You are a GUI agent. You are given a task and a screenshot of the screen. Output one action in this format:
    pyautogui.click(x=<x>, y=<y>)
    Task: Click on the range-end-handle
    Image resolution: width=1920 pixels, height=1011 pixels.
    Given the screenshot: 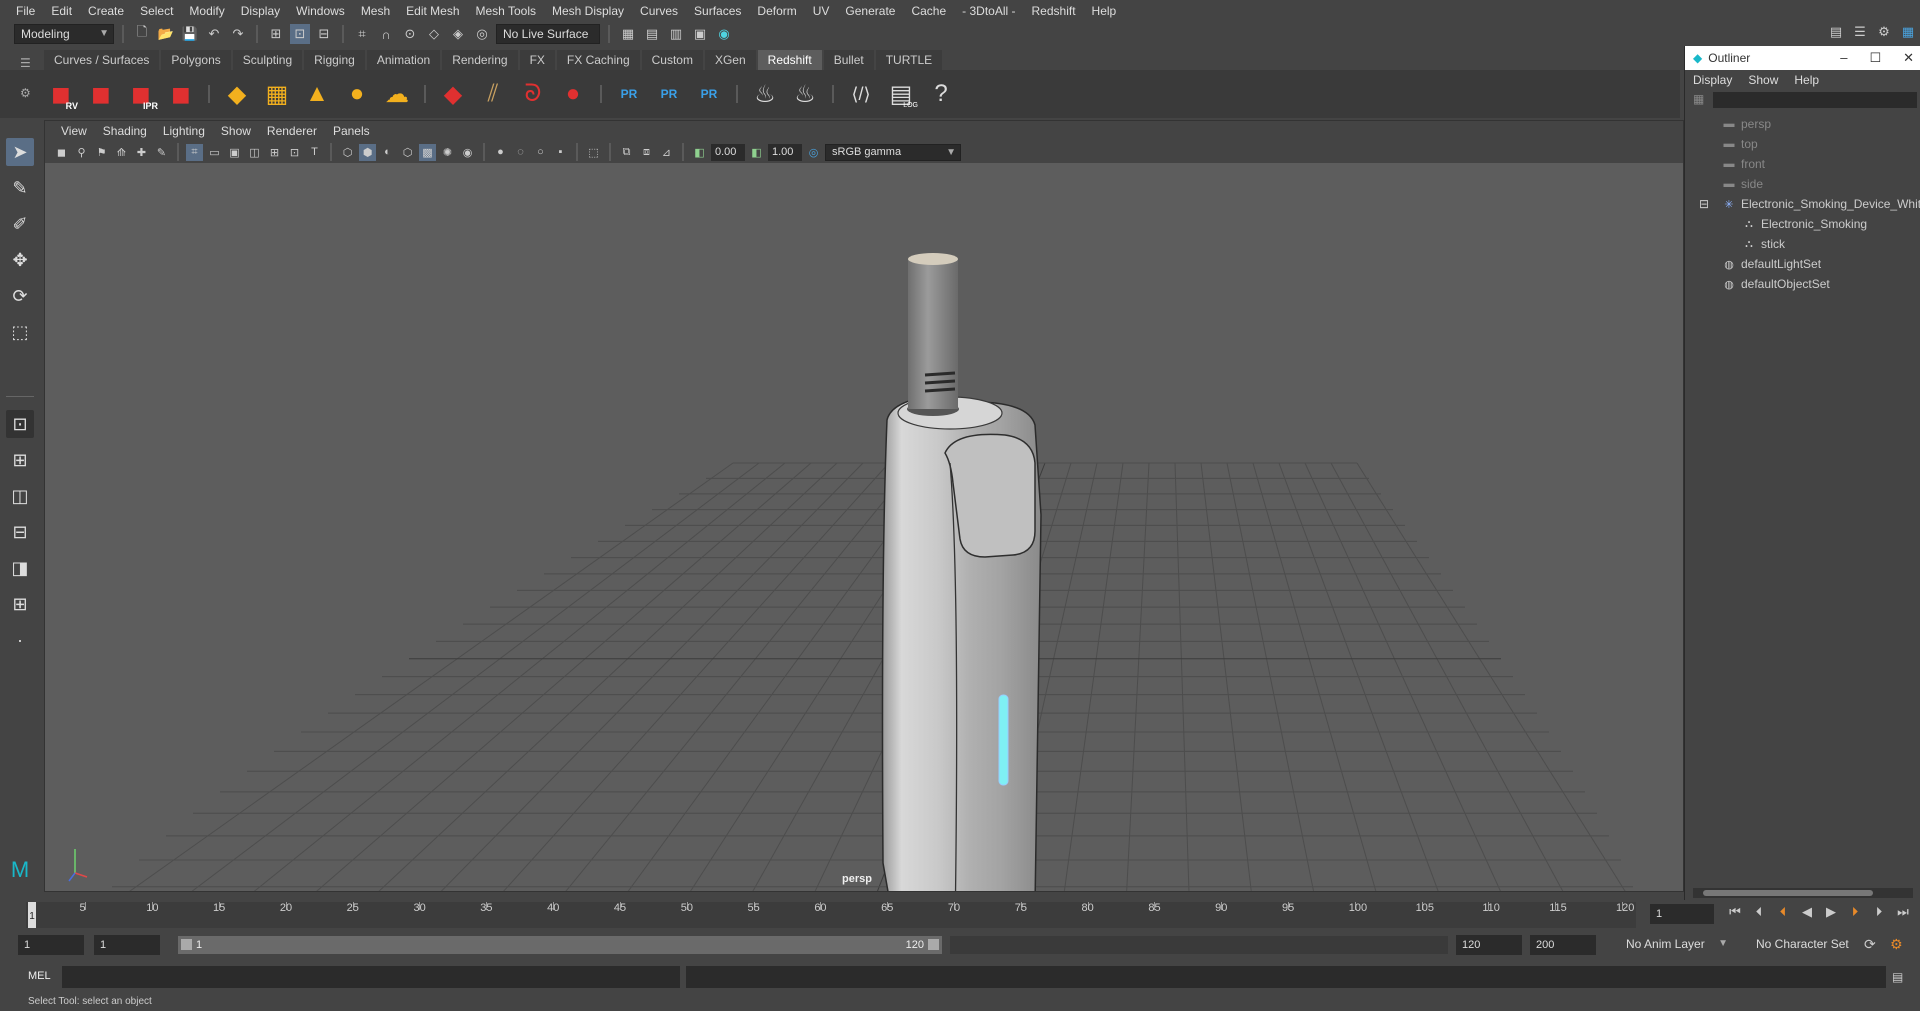 What is the action you would take?
    pyautogui.click(x=933, y=944)
    